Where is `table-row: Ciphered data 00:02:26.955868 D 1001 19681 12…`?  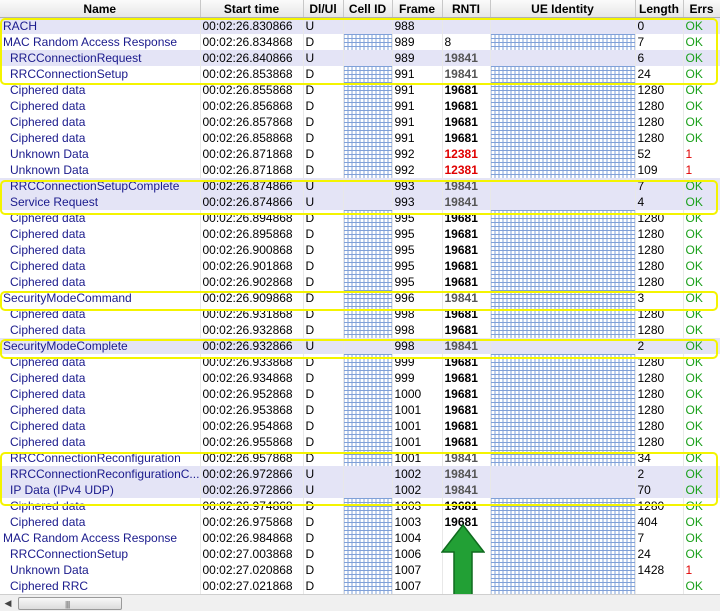 table-row: Ciphered data 00:02:26.955868 D 1001 19681 12… is located at coordinates (360, 442).